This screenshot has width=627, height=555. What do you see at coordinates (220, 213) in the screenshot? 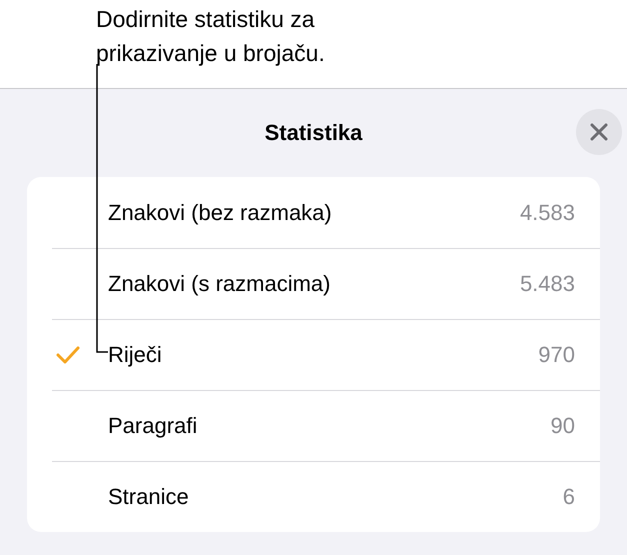
I see `statistic-label: Znakovi (bez razmaka)` at bounding box center [220, 213].